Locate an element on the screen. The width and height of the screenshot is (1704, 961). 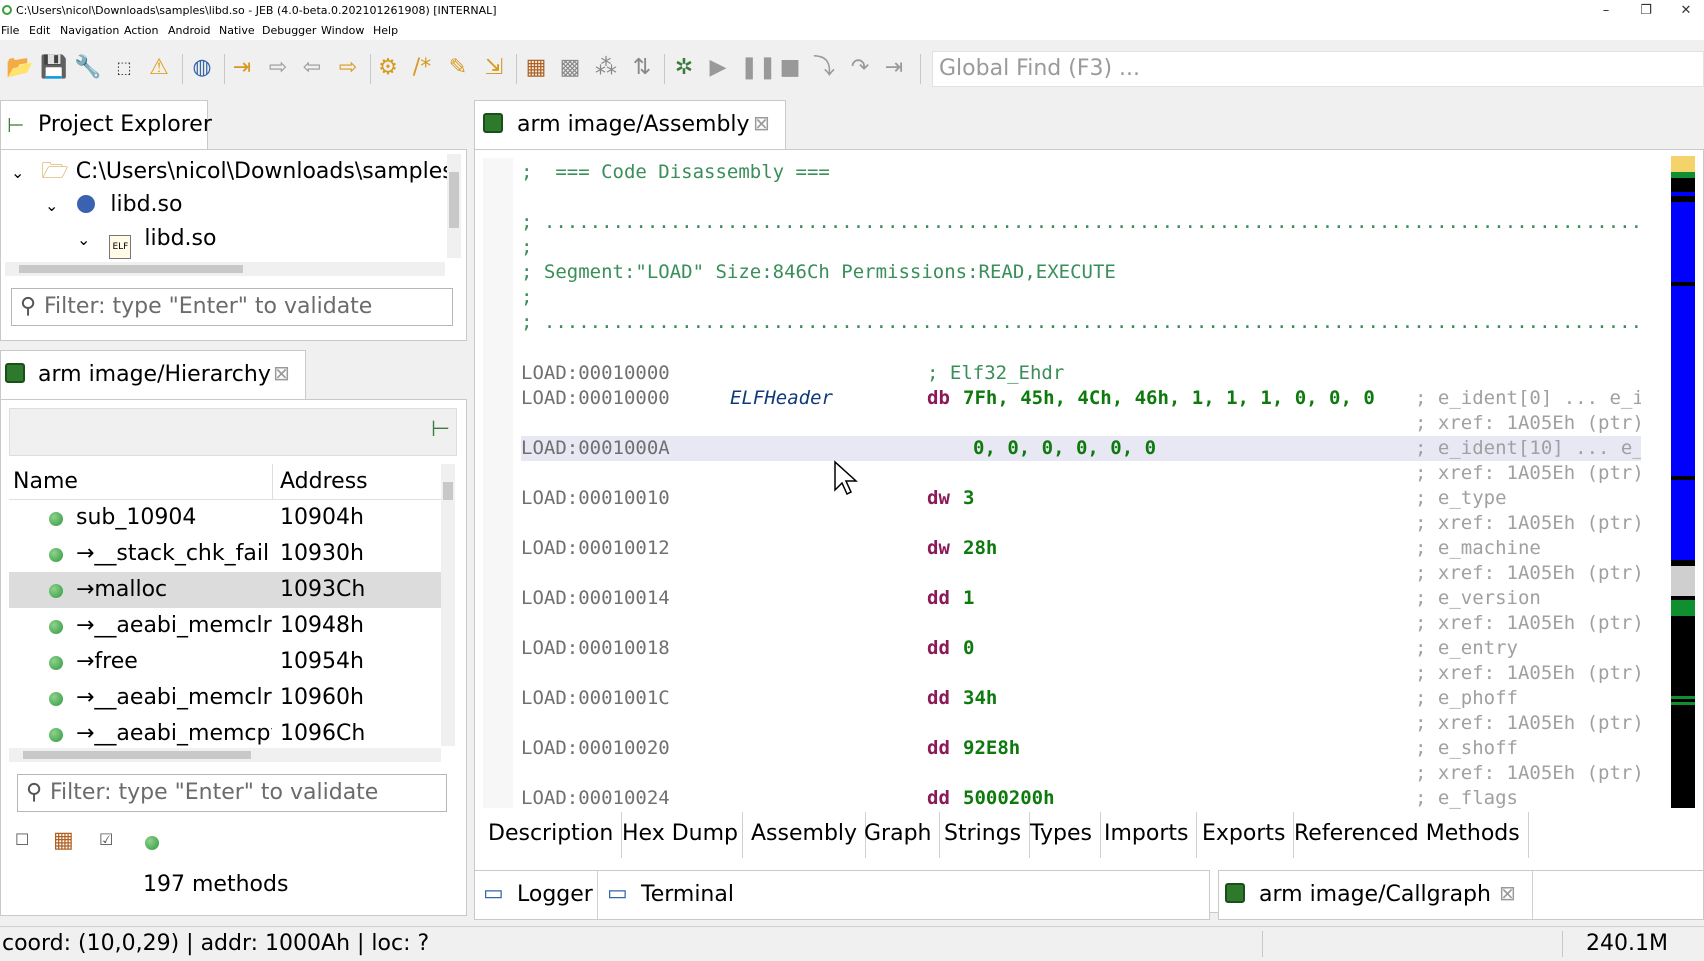
checkbox-unchecked-icon: ☐ is located at coordinates (22, 839).